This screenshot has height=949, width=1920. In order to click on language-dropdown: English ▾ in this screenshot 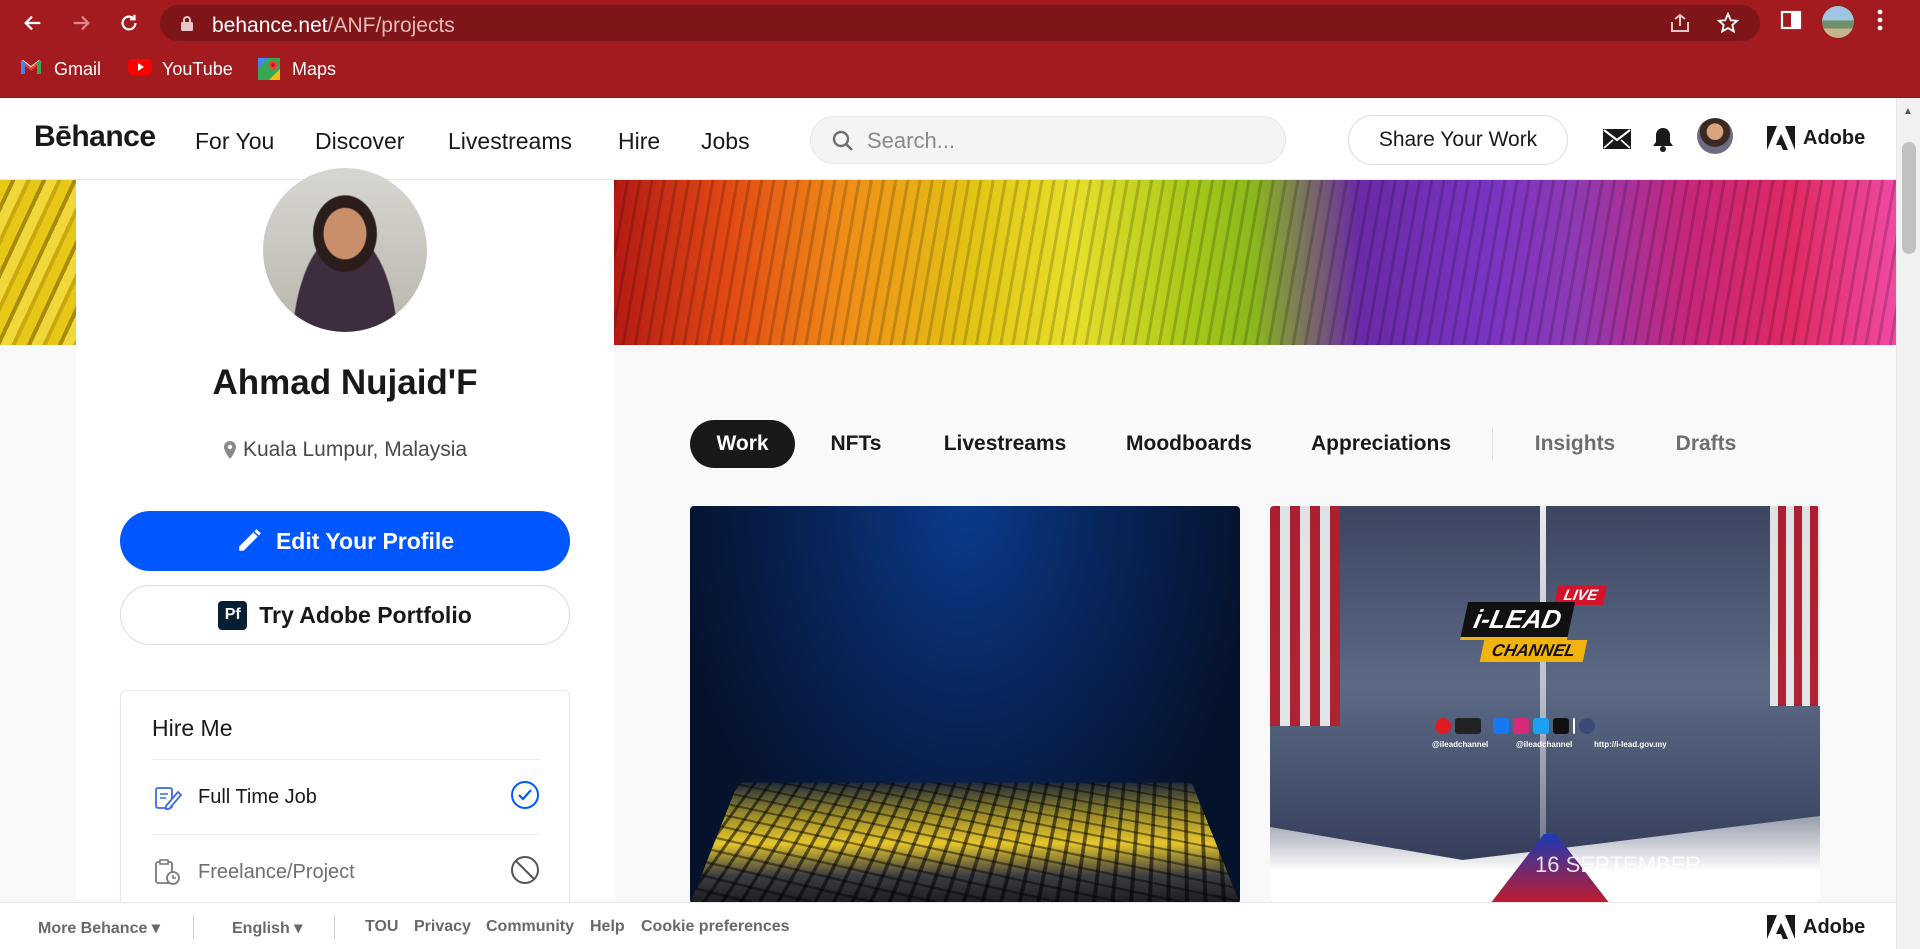, I will do `click(267, 928)`.